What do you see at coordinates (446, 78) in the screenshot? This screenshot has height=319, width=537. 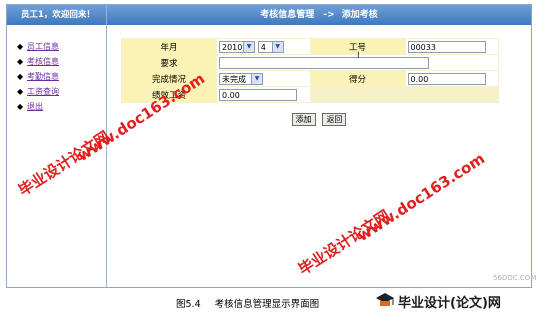 I see `score-input: 0.00` at bounding box center [446, 78].